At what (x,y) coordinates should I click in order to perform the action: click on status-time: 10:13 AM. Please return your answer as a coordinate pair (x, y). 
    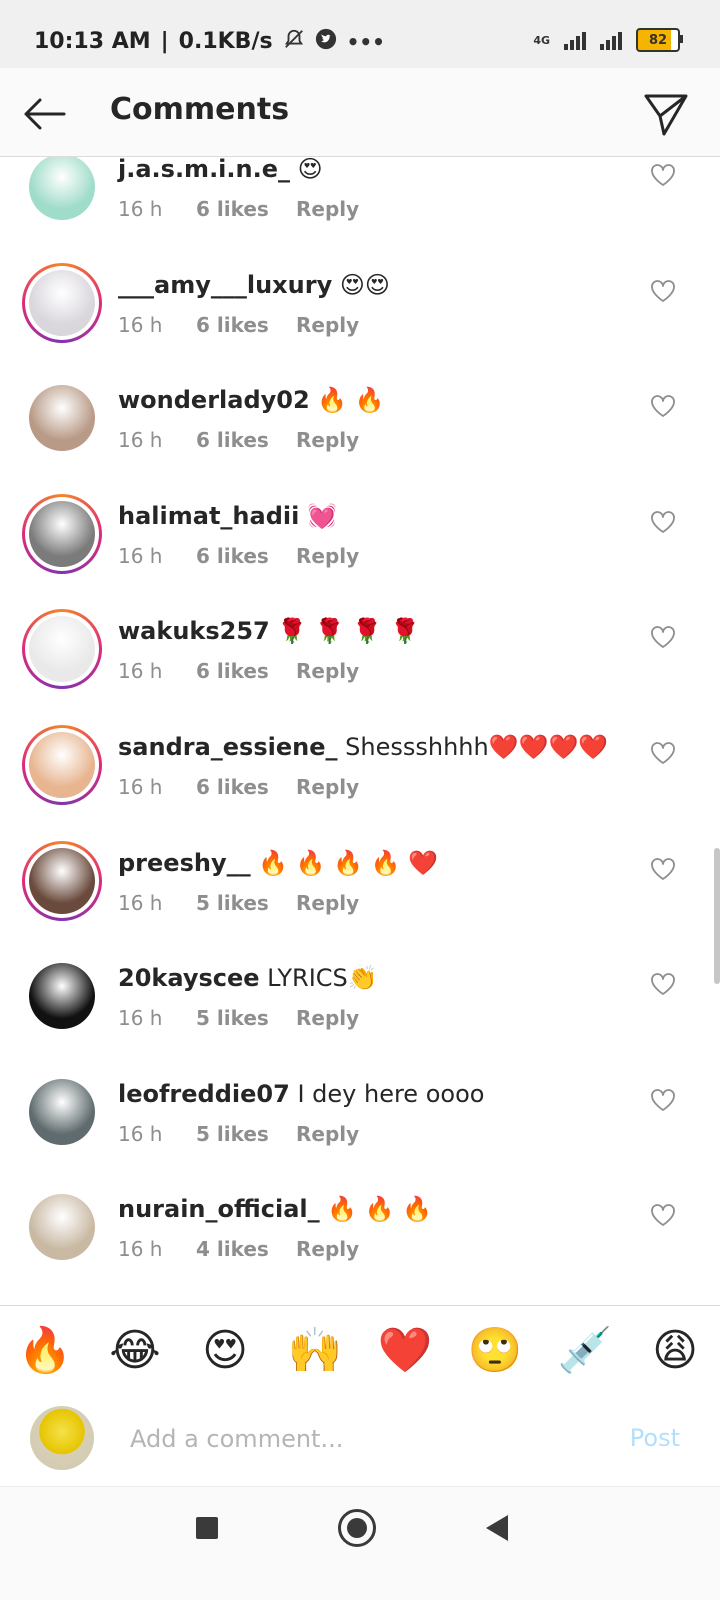
    Looking at the image, I should click on (92, 41).